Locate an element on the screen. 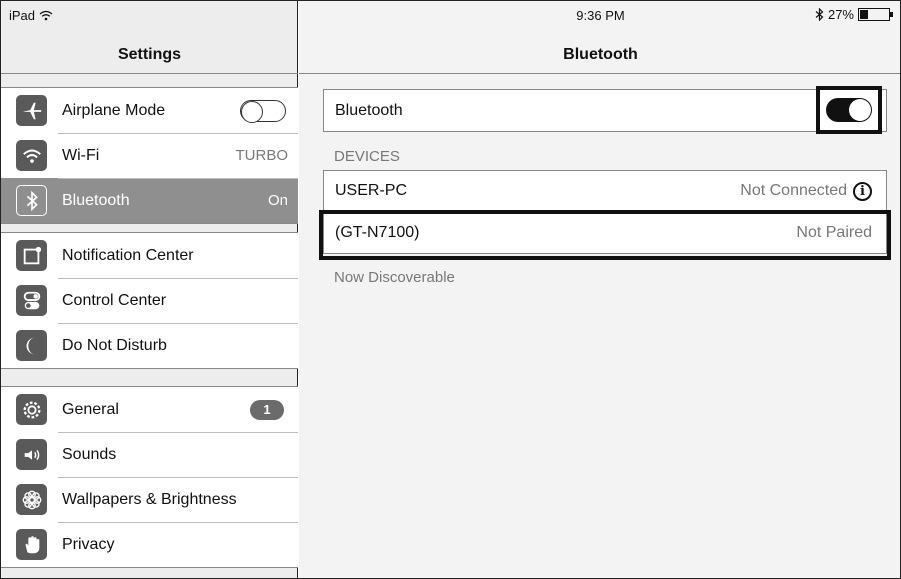 This screenshot has height=579, width=901. bluetooth-row: Bluetooth is located at coordinates (605, 110).